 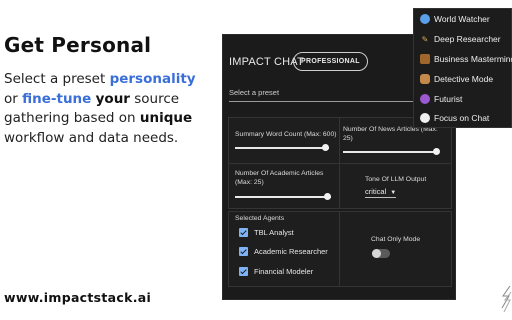 I want to click on researcher-icon: ✎, so click(x=425, y=39).